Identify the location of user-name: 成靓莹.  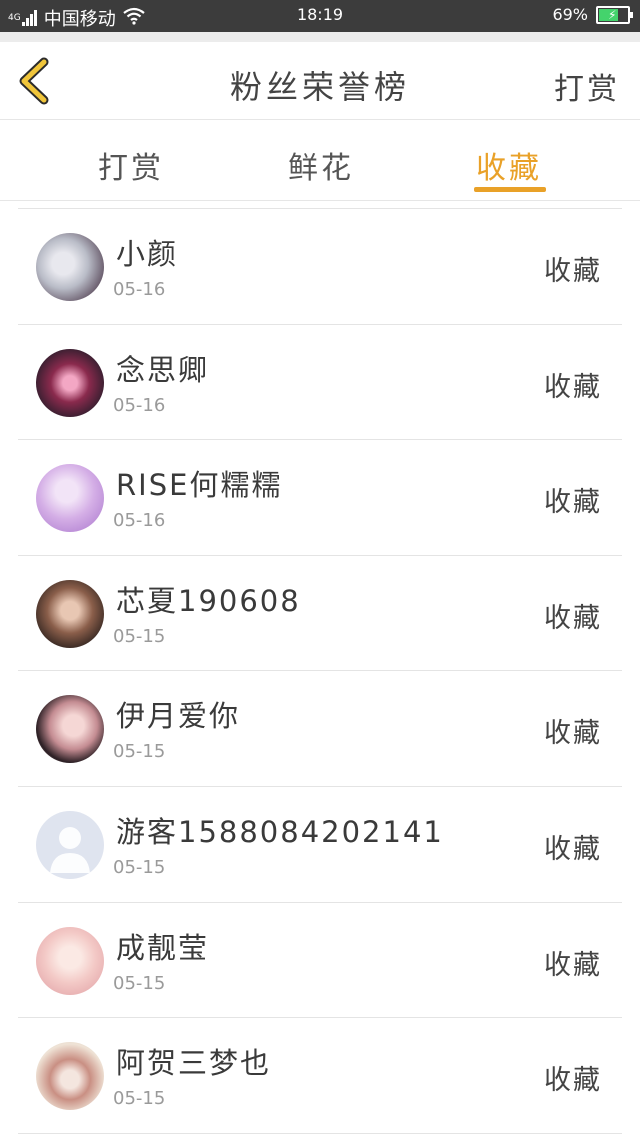
(163, 947).